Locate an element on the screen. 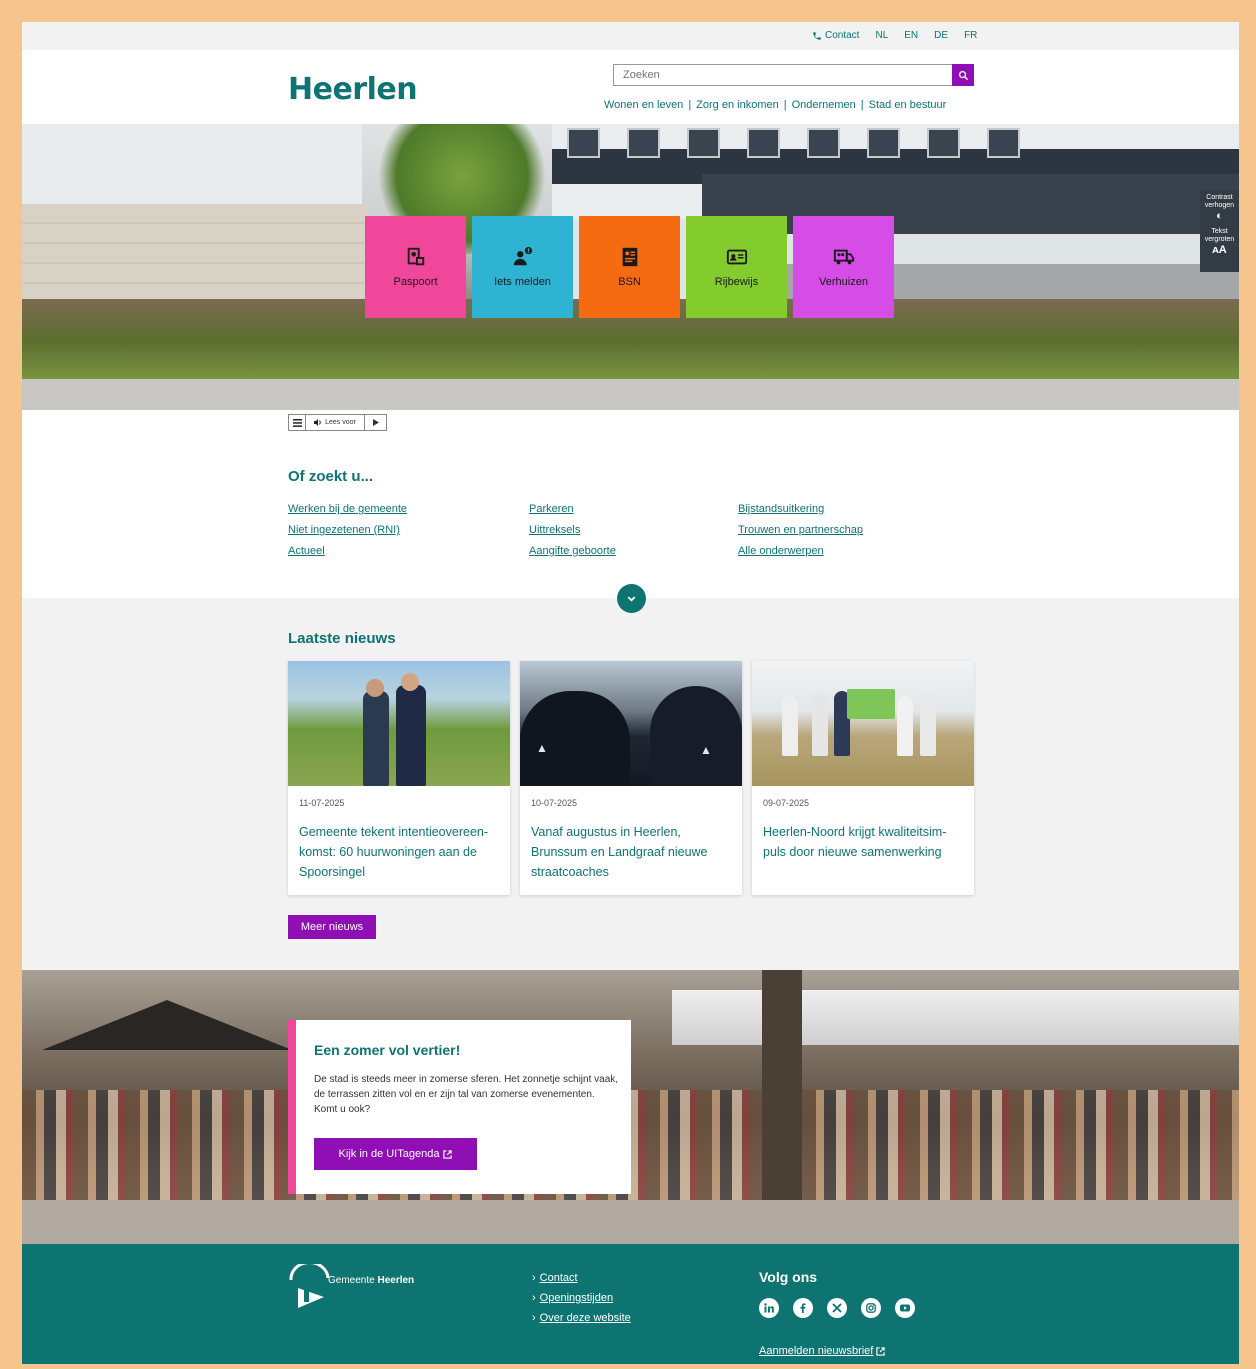 This screenshot has width=1256, height=1369. lang-de: DE is located at coordinates (941, 35).